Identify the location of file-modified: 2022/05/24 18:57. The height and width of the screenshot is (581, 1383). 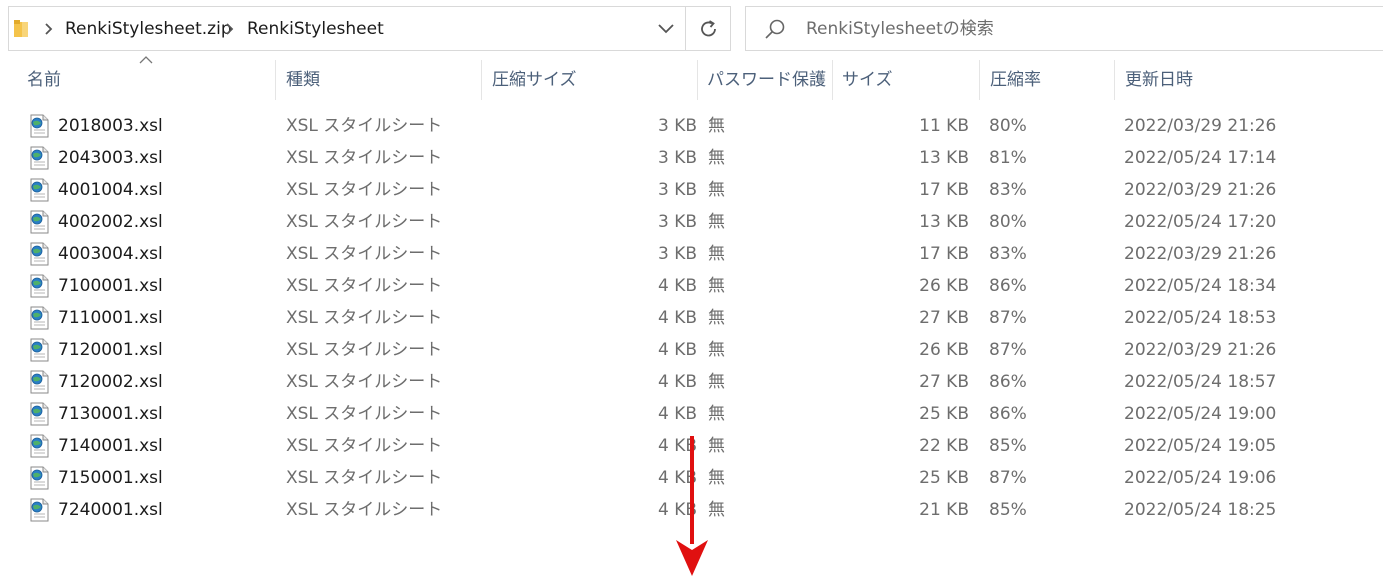
(1200, 382).